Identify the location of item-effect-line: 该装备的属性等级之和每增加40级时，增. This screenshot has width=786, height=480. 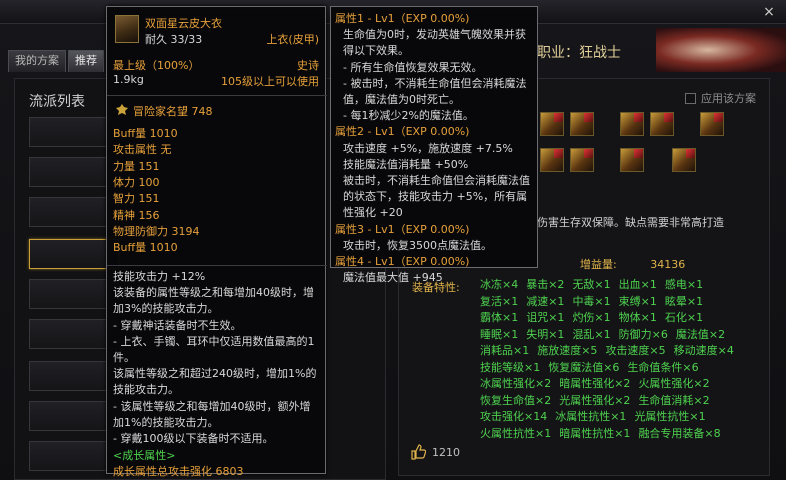
(213, 293).